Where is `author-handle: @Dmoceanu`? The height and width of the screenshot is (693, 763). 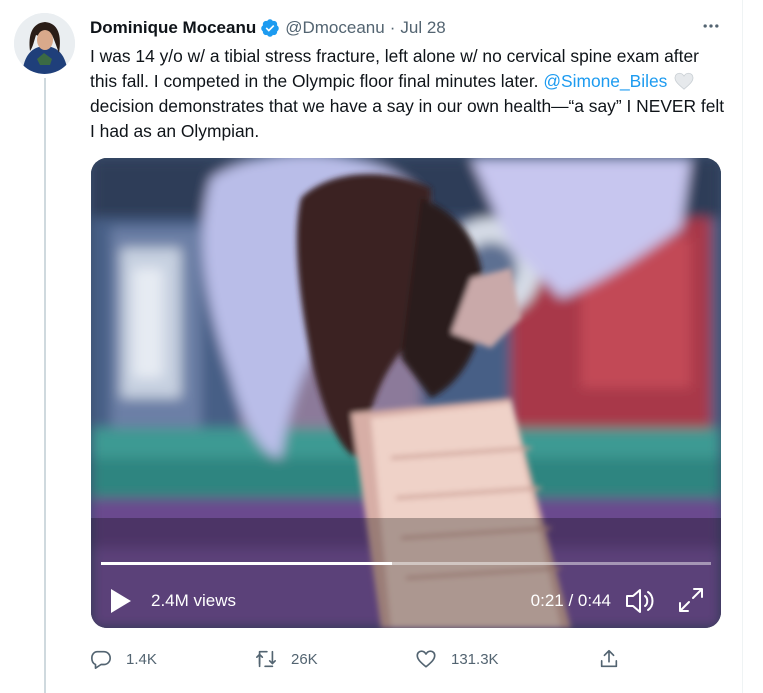 author-handle: @Dmoceanu is located at coordinates (334, 28).